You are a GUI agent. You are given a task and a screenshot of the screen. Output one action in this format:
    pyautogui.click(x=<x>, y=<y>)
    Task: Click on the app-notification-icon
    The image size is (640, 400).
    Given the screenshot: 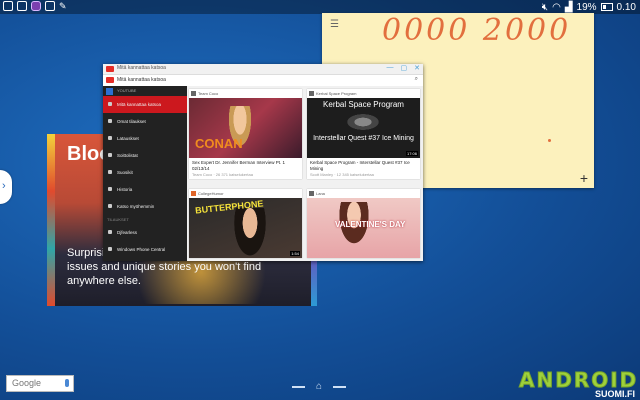 What is the action you would take?
    pyautogui.click(x=36, y=6)
    